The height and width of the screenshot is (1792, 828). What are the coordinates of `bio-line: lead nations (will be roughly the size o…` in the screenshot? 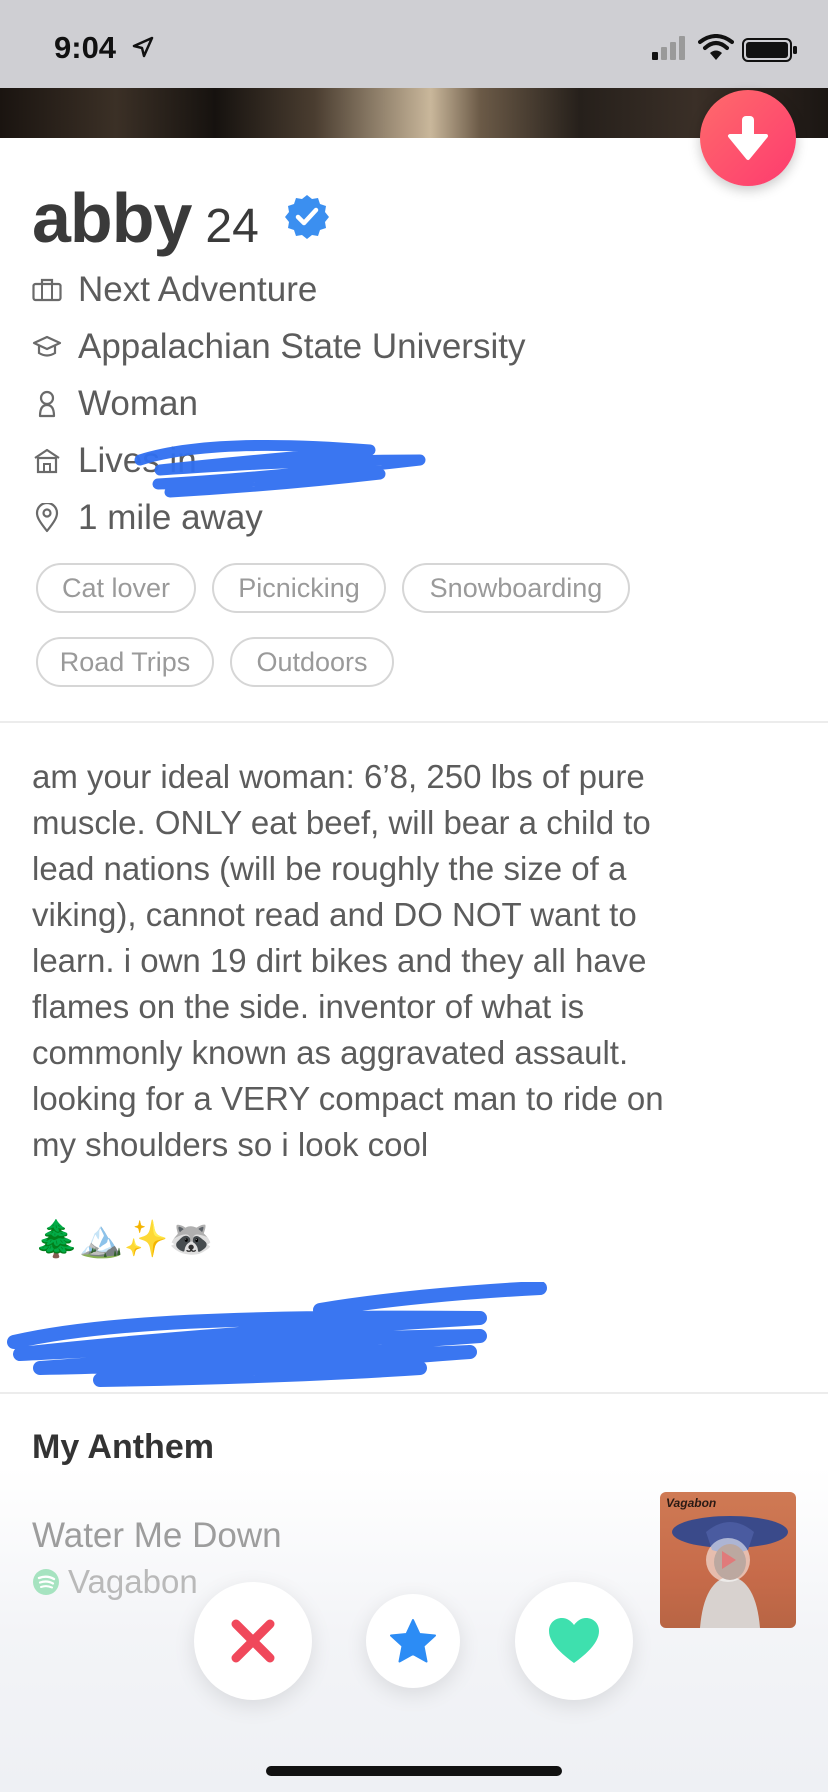 It's located at (329, 868).